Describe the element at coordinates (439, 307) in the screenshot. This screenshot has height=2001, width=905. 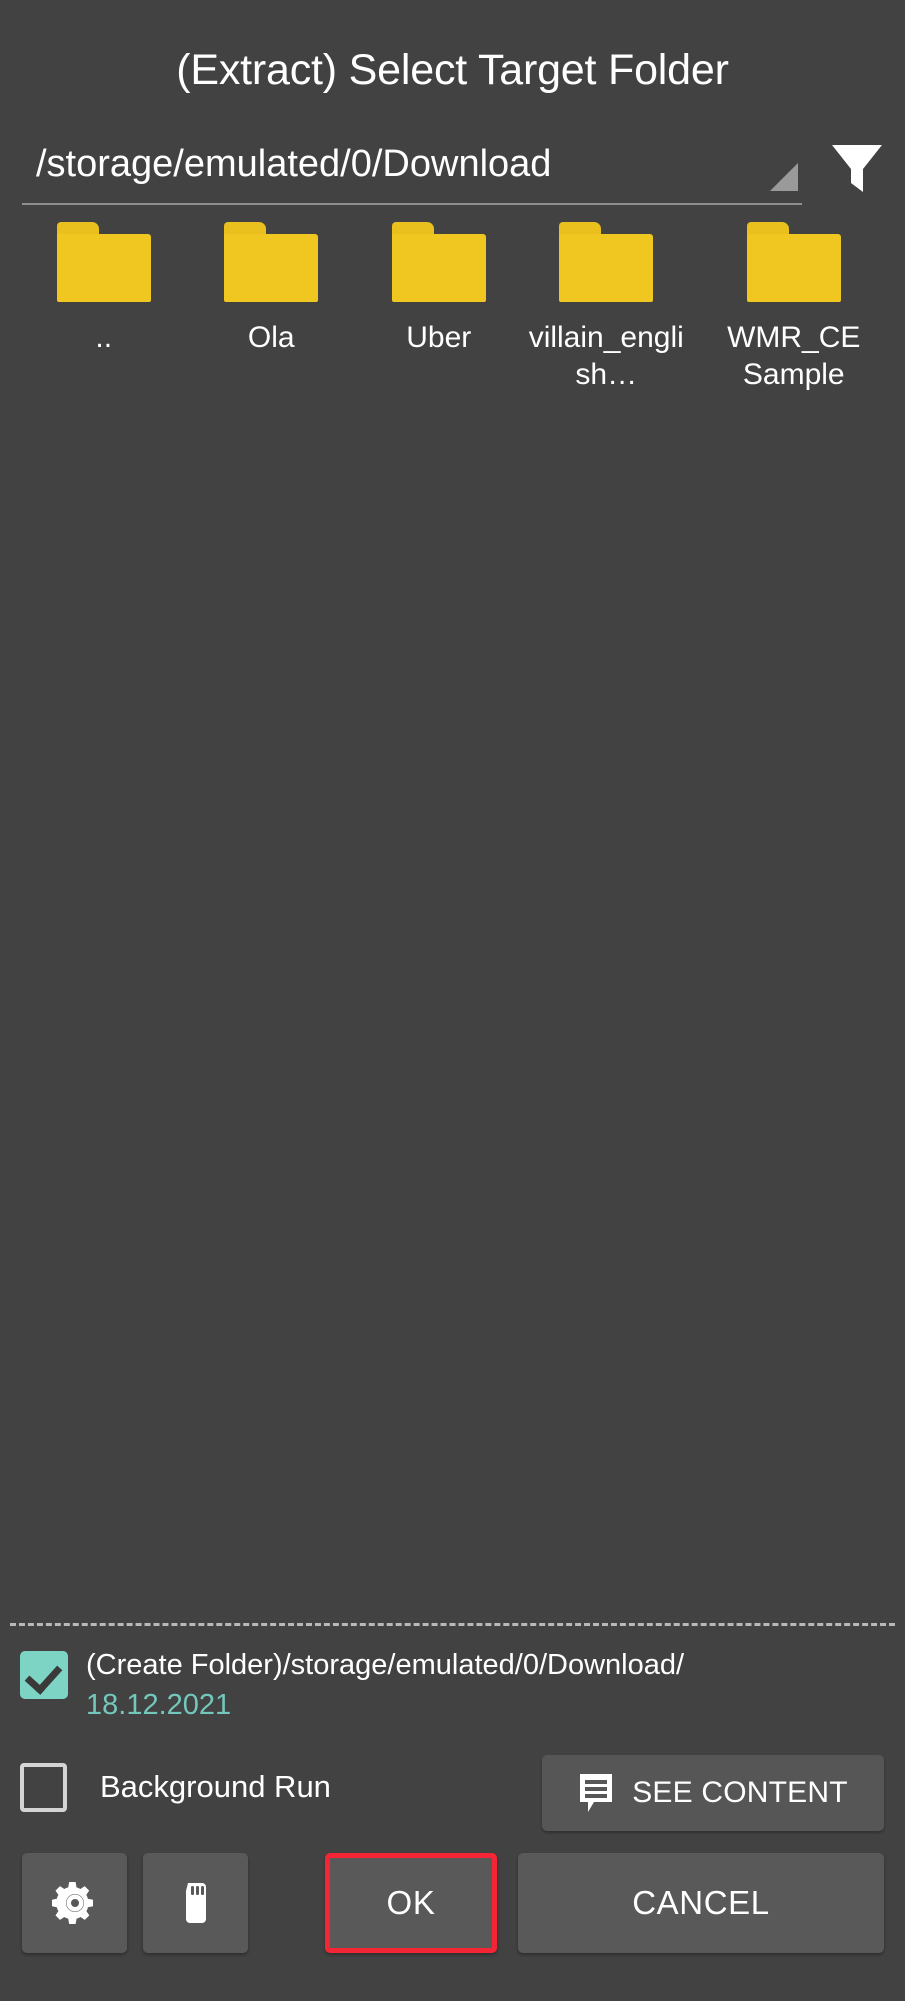
I see `grid-item-uber: Uber` at that location.